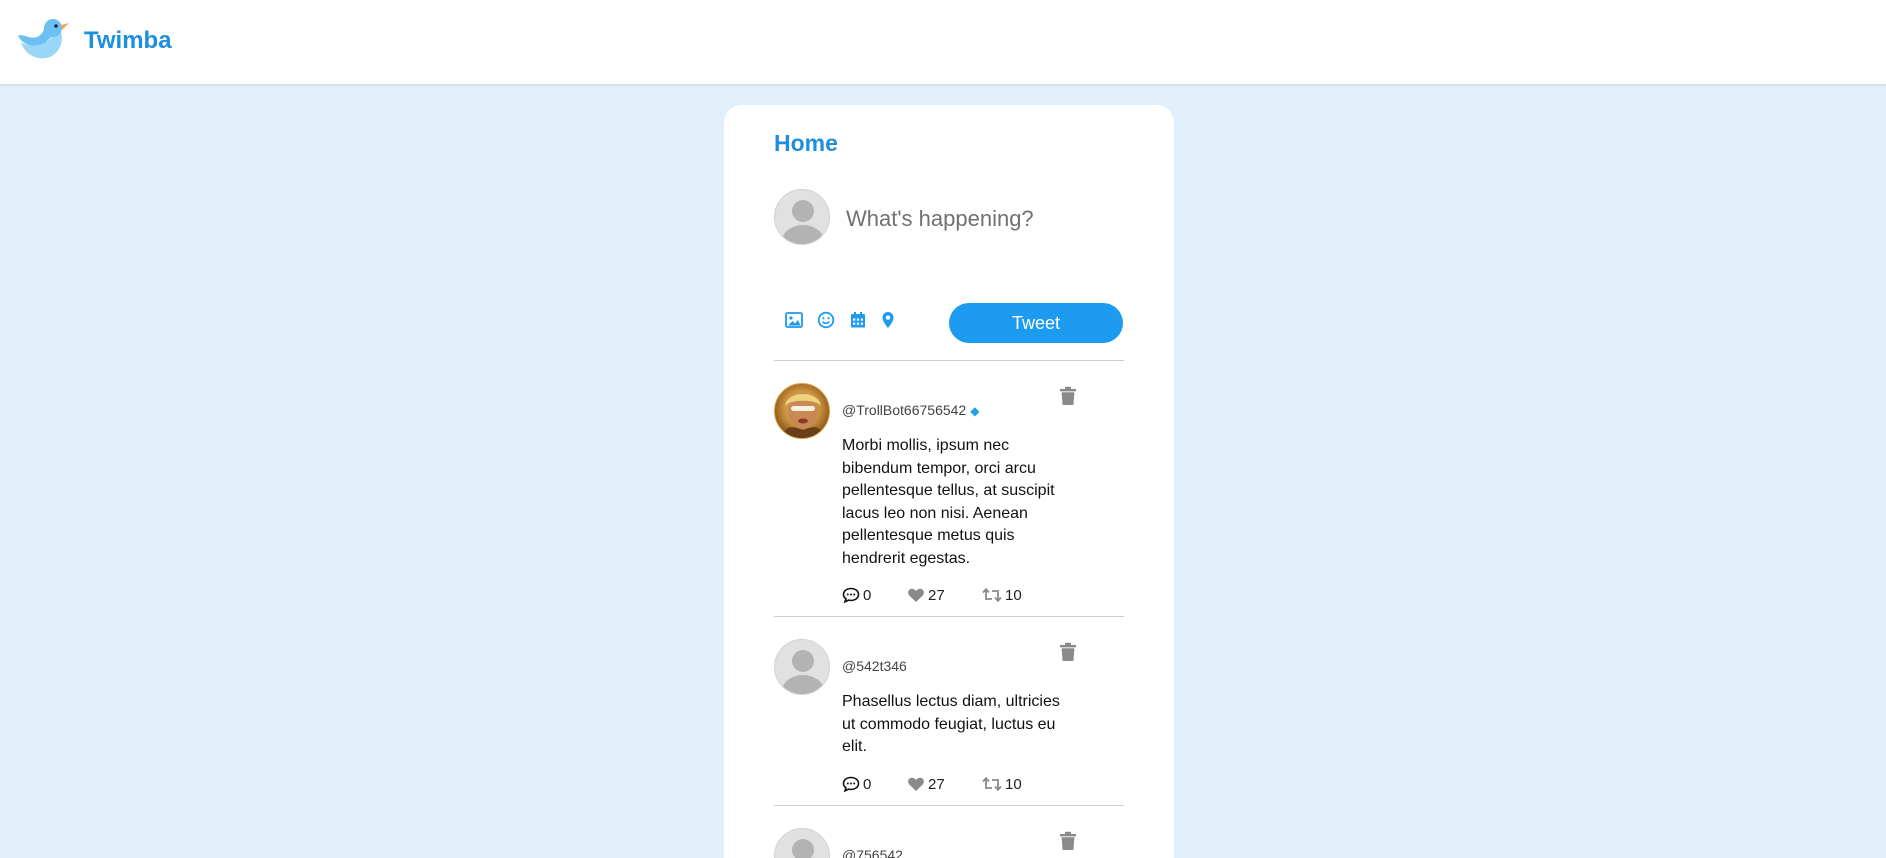  What do you see at coordinates (794, 320) in the screenshot?
I see `image-icon` at bounding box center [794, 320].